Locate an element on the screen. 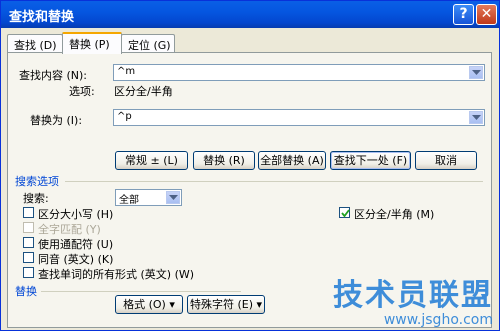  format-button: 格式 (O) ▾ is located at coordinates (149, 304).